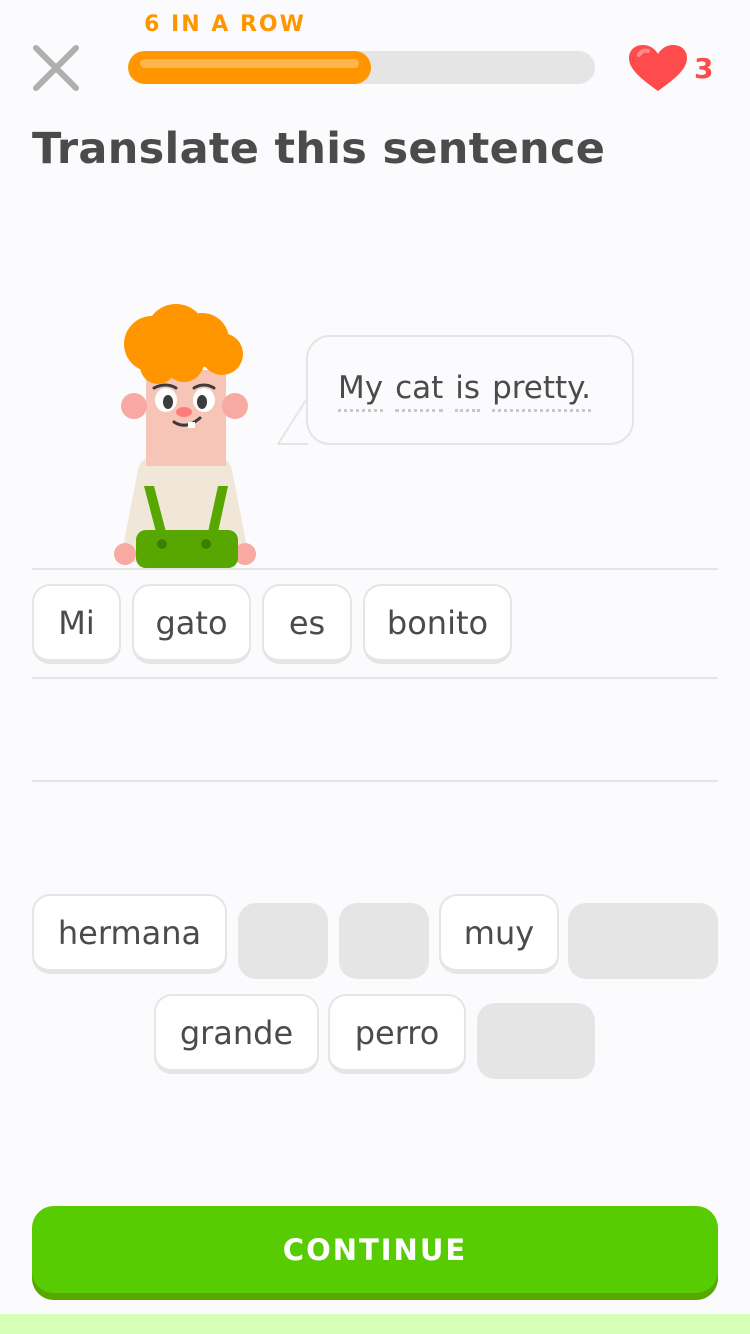 The height and width of the screenshot is (1334, 750). What do you see at coordinates (499, 934) in the screenshot?
I see `word-bank-chip: muy` at bounding box center [499, 934].